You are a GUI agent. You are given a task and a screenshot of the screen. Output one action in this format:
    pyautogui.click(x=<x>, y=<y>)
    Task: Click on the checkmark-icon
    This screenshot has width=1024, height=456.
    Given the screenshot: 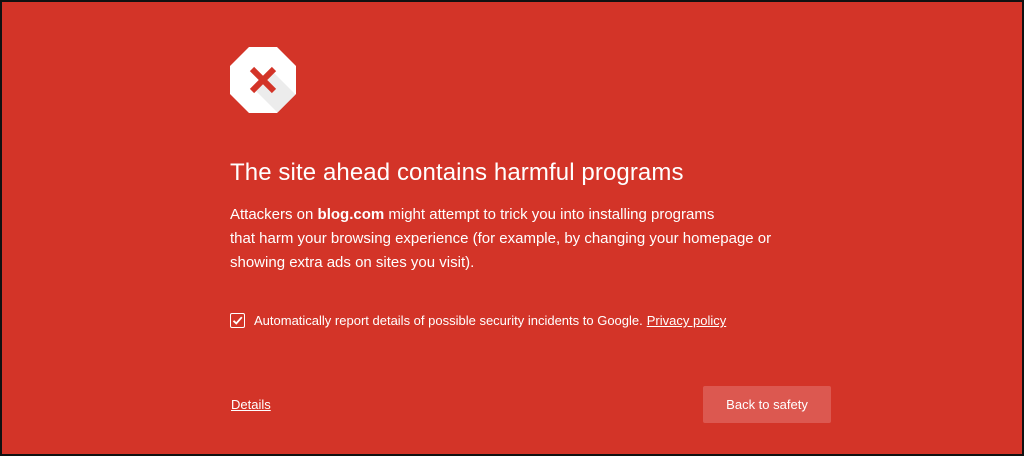 What is the action you would take?
    pyautogui.click(x=237, y=320)
    